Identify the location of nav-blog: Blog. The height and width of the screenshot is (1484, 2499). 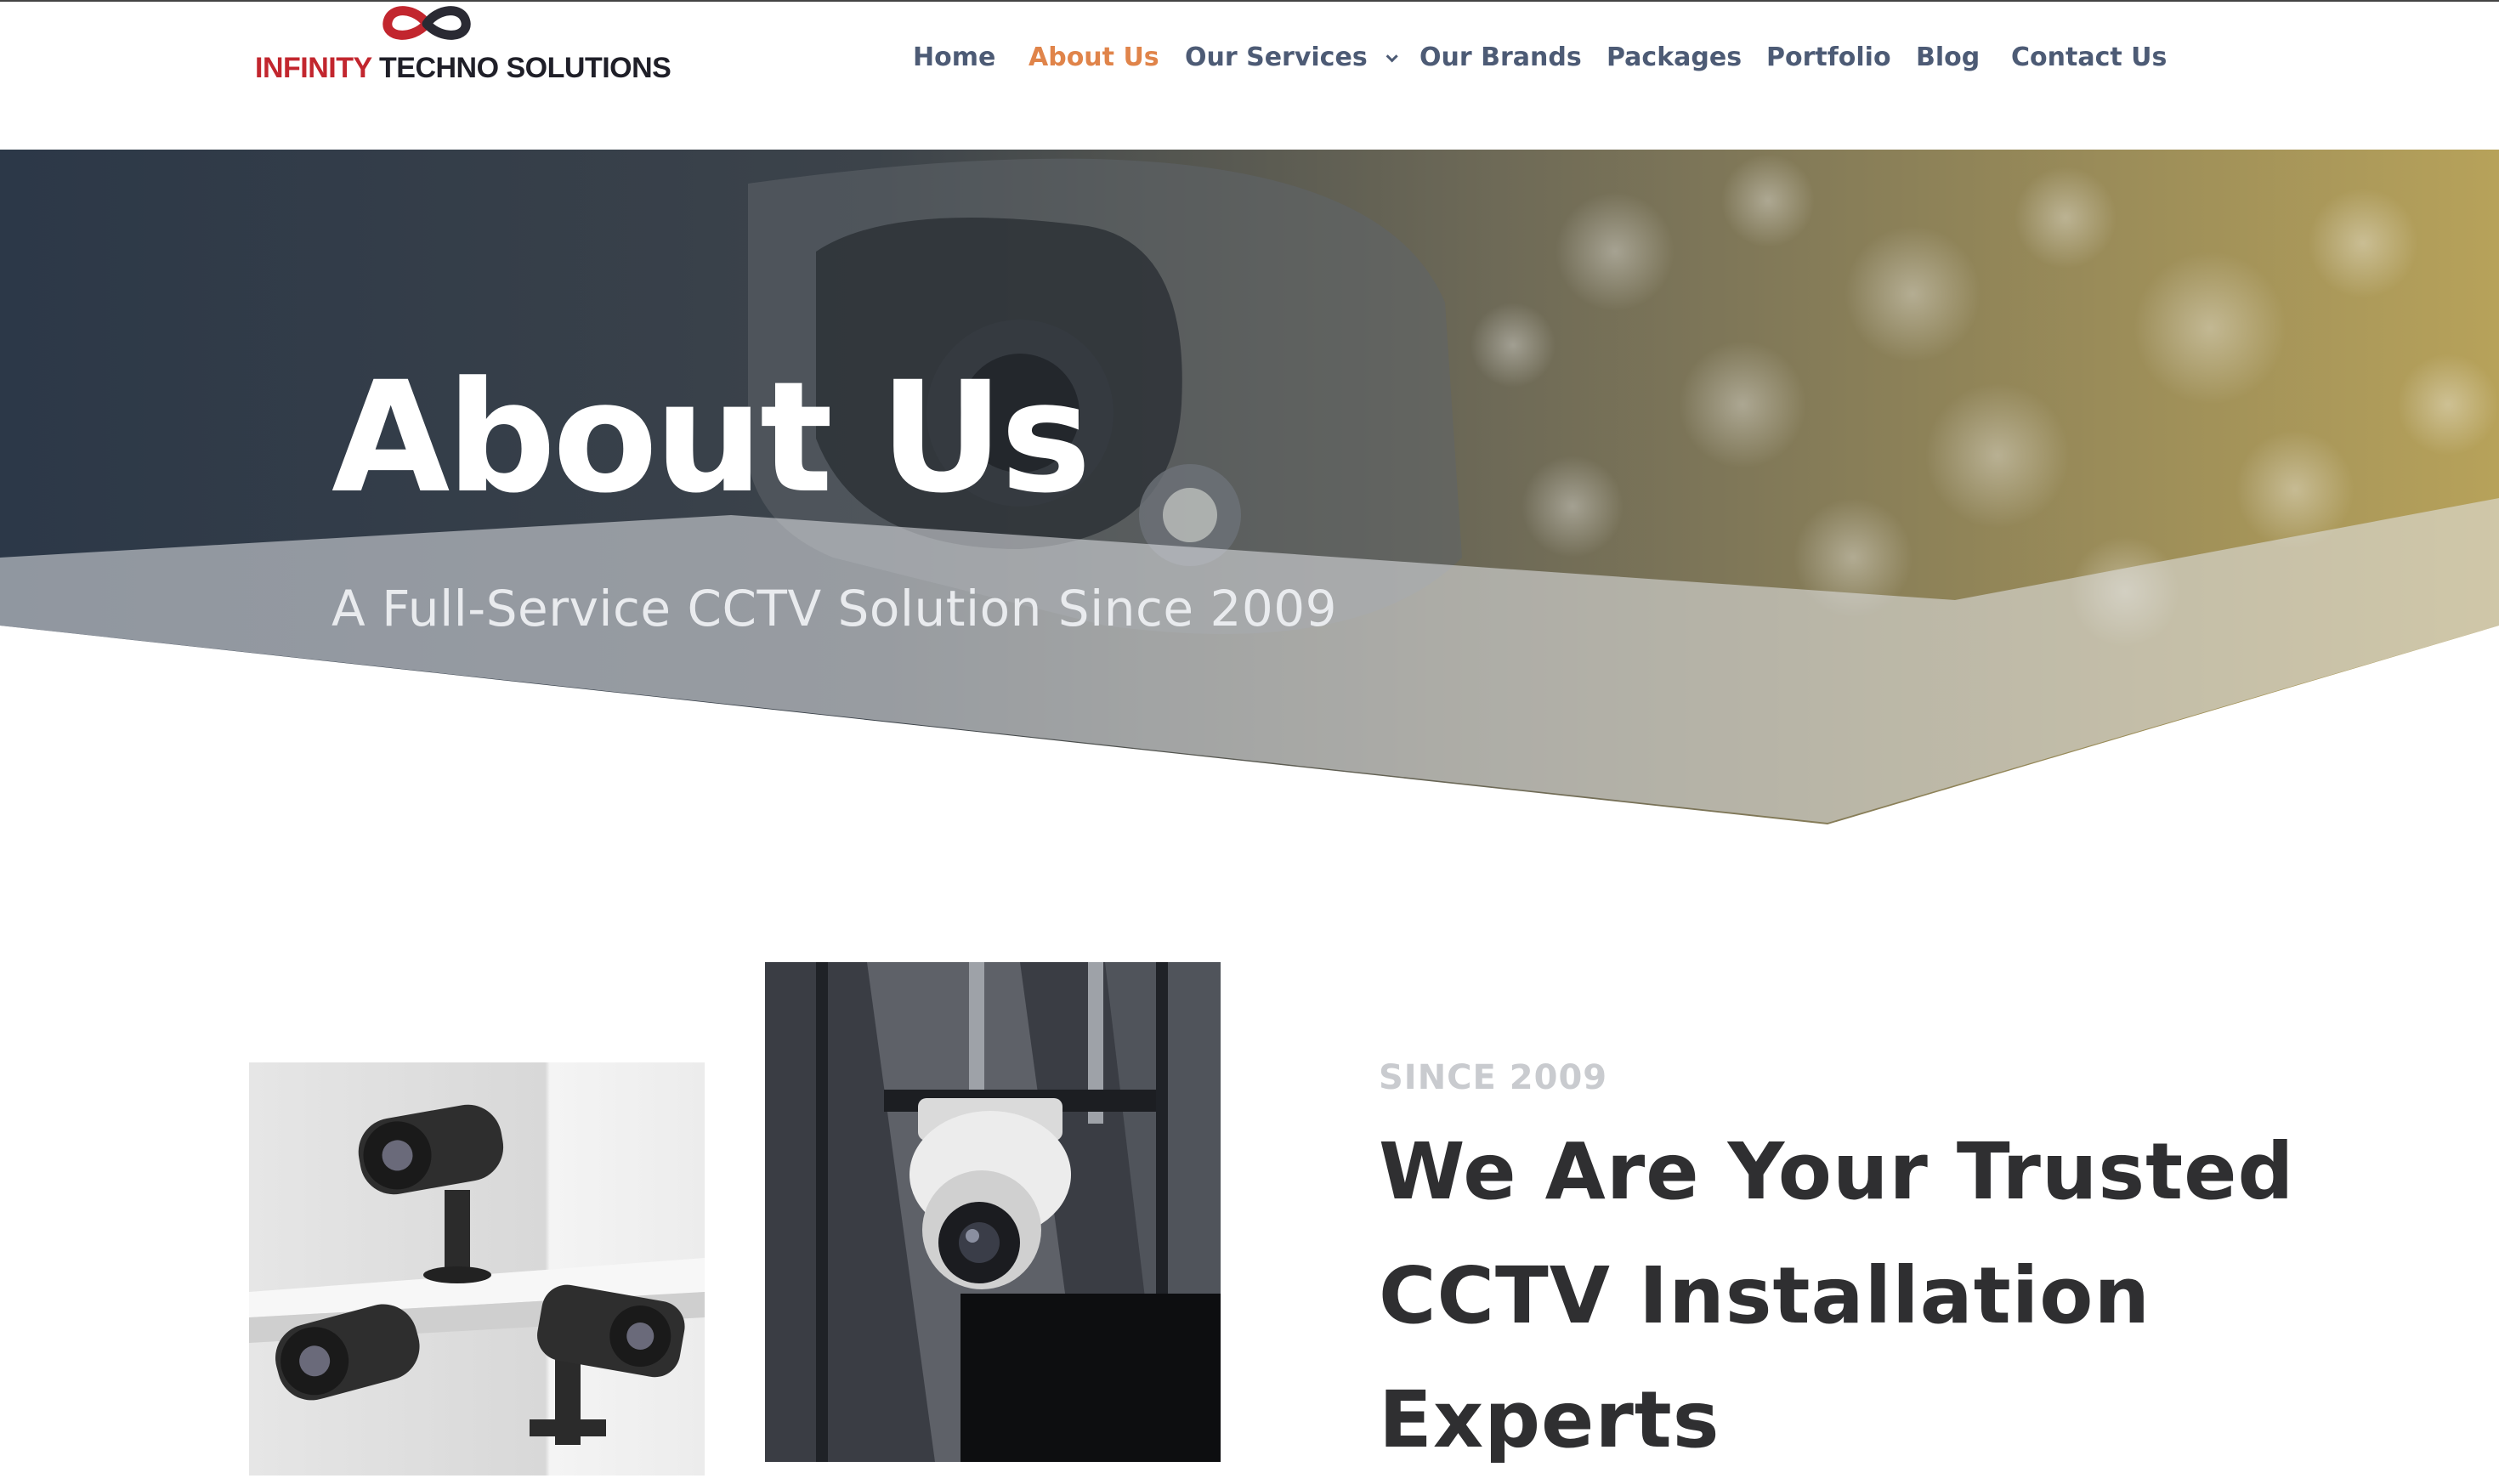
(1948, 58).